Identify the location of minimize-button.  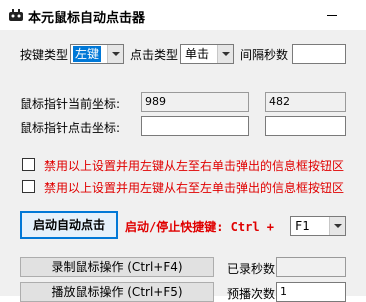
(332, 15).